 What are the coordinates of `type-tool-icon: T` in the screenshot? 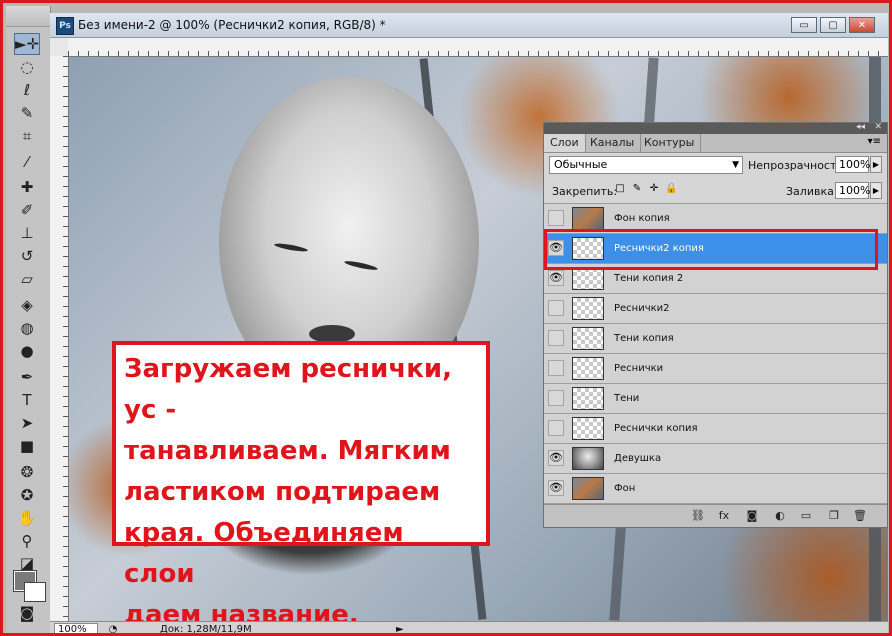 It's located at (27, 400).